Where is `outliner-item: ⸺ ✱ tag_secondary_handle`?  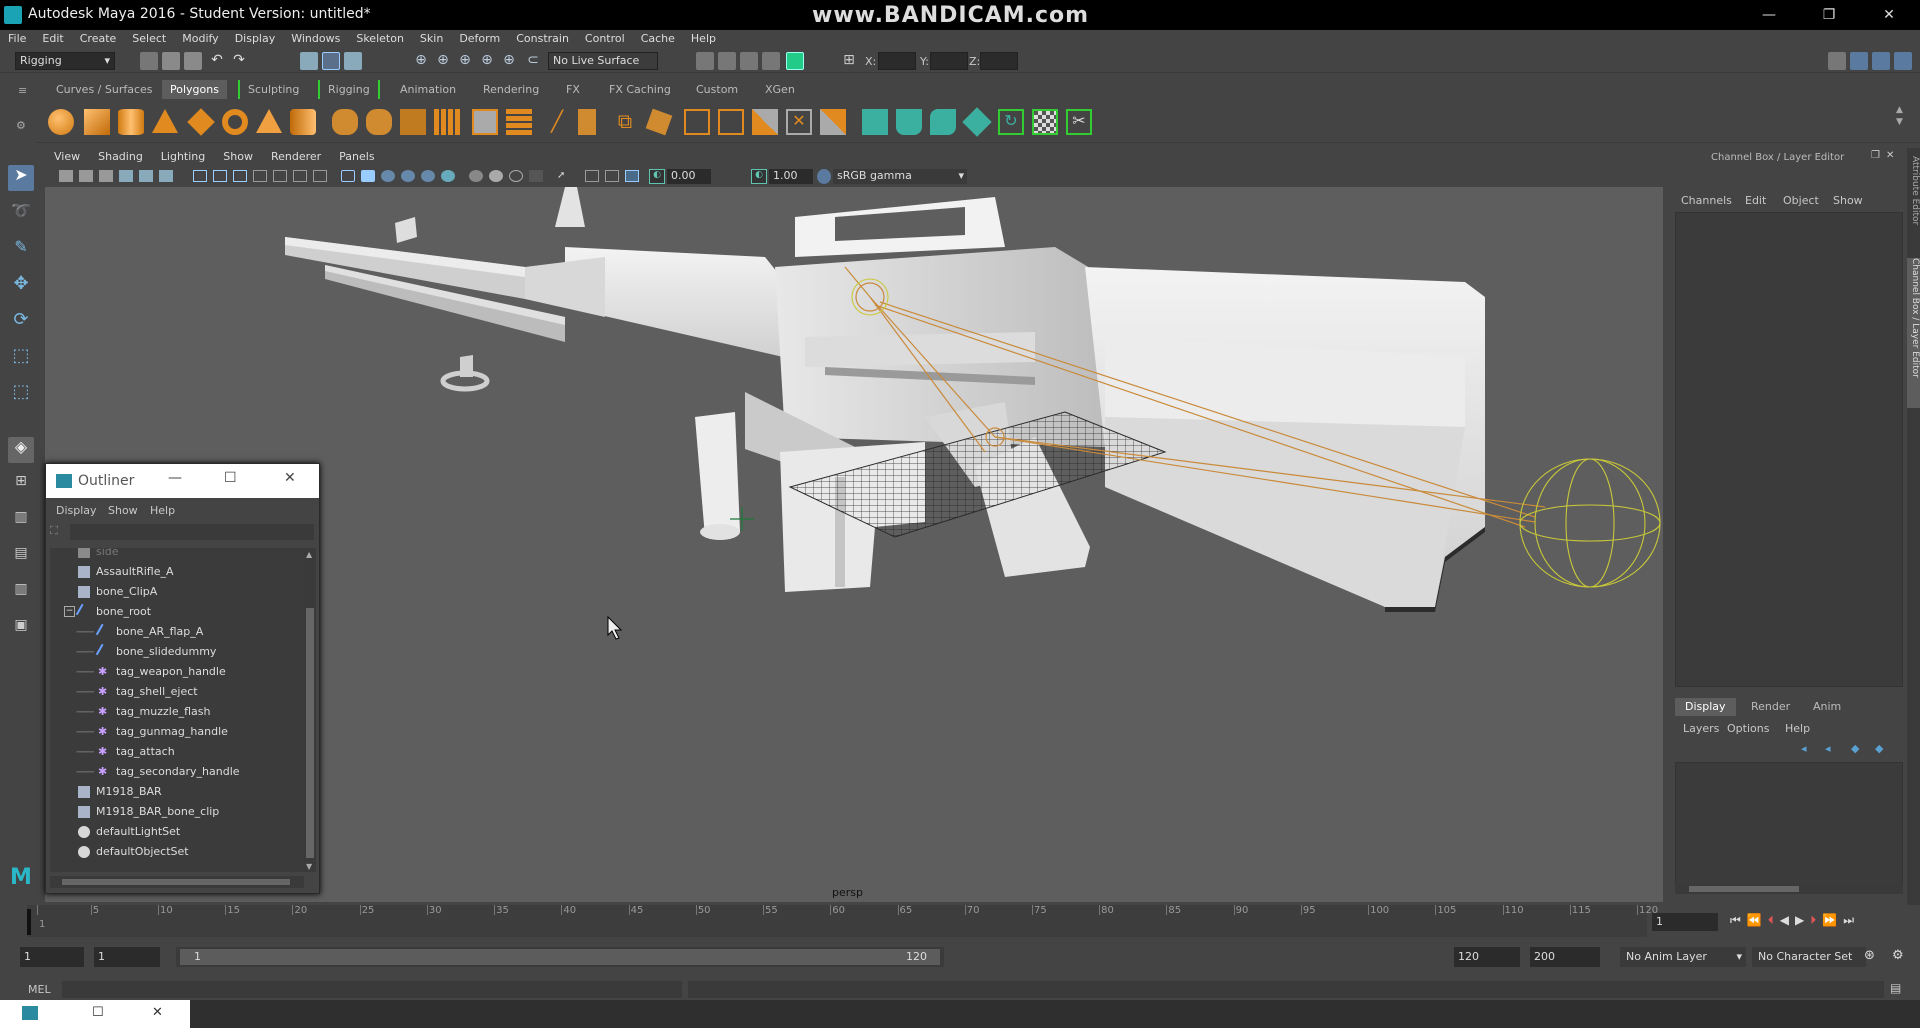
outliner-item: ⸺ ✱ tag_secondary_handle is located at coordinates (177, 772).